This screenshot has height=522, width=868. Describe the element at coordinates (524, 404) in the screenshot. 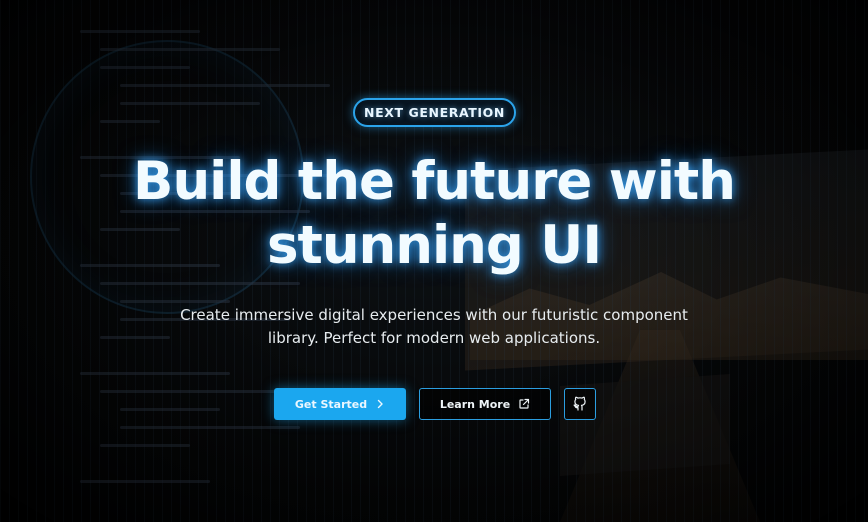

I see `external-link-icon` at that location.